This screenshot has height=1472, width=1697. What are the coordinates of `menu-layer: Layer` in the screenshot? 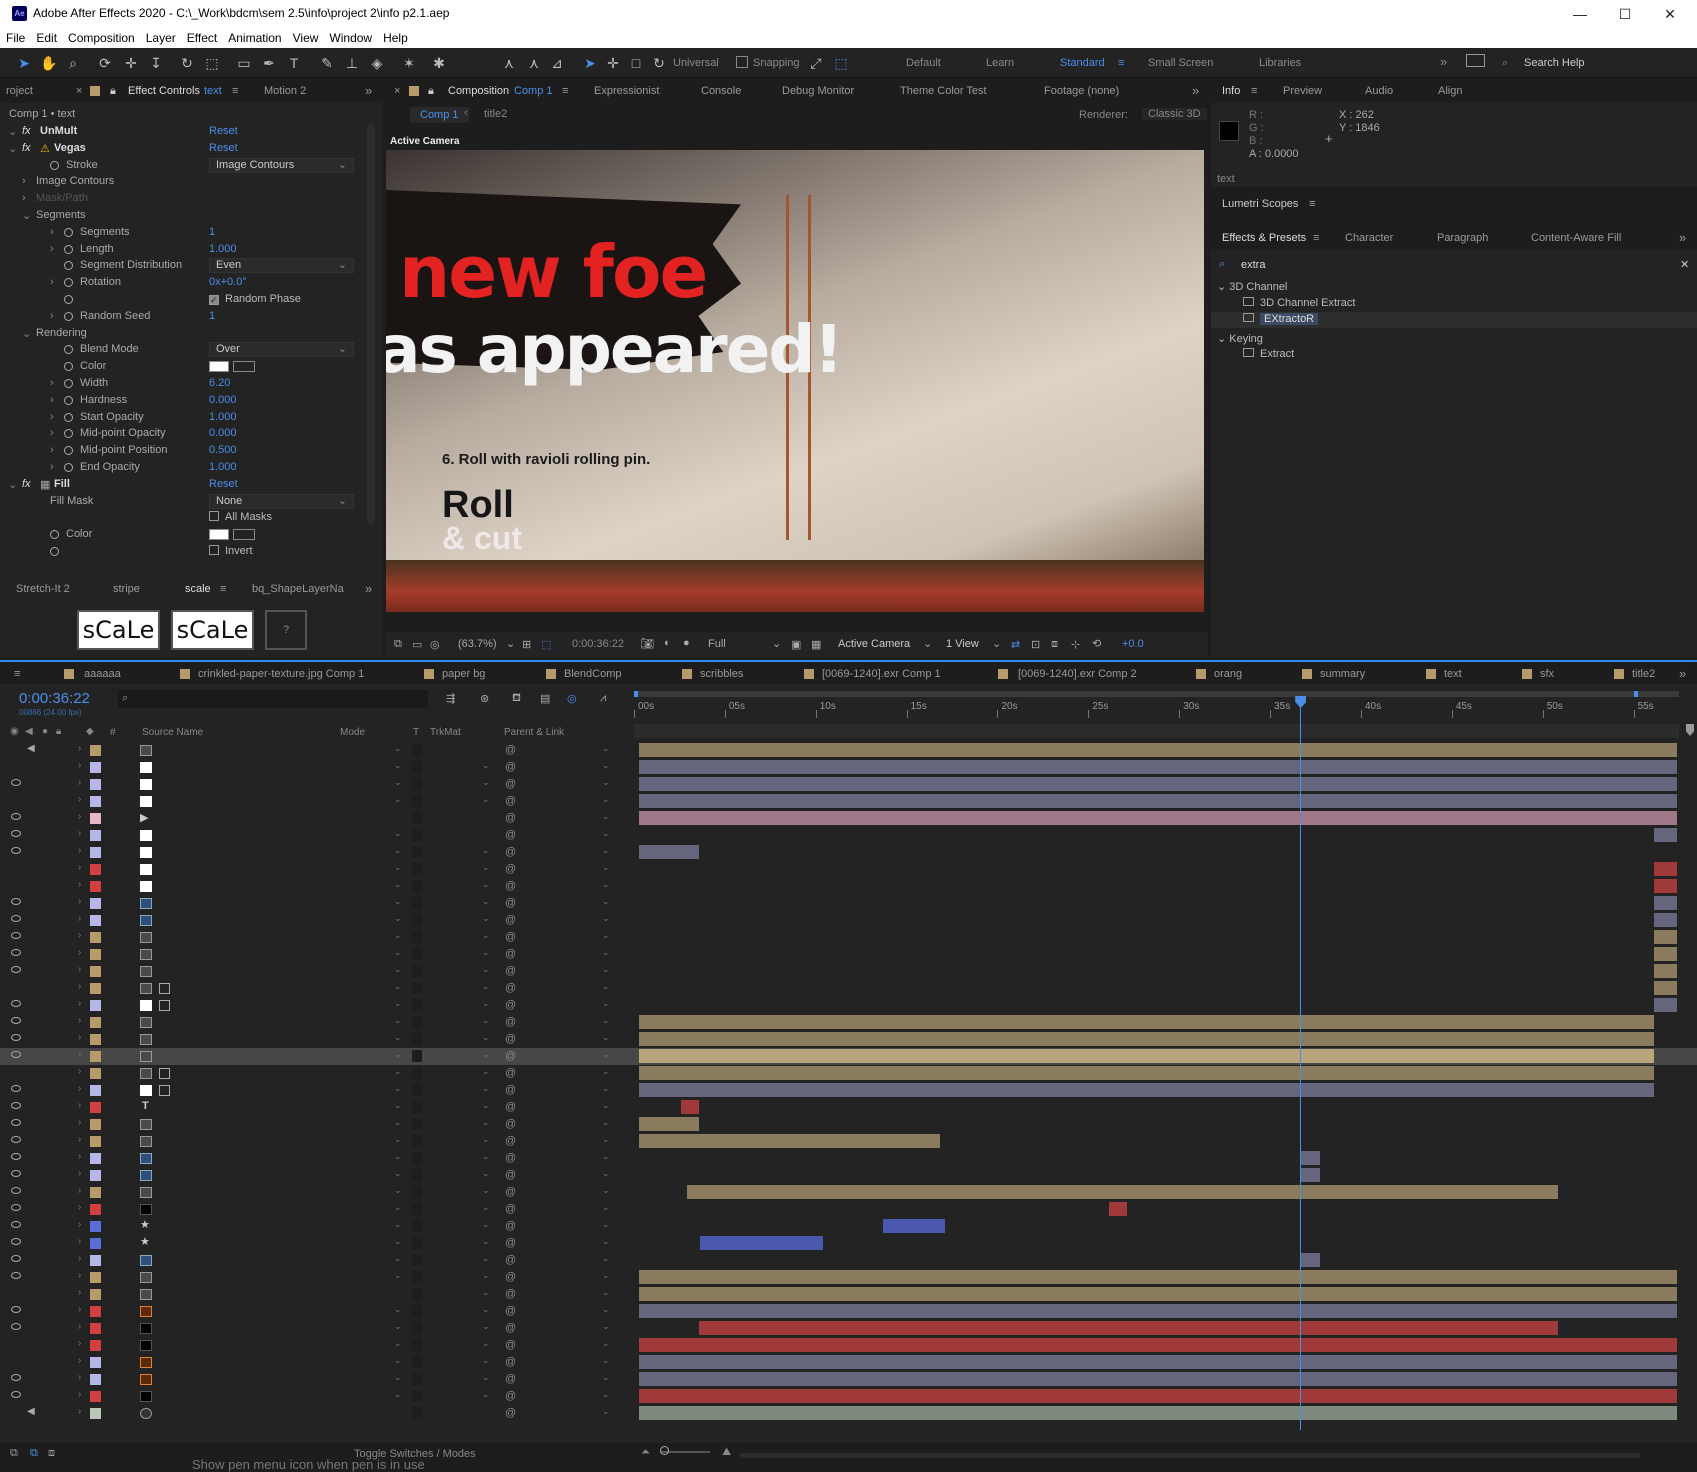 It's located at (160, 36).